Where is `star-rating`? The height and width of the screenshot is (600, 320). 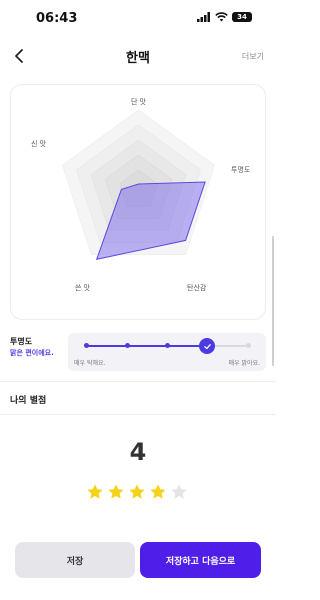
star-rating is located at coordinates (137, 492).